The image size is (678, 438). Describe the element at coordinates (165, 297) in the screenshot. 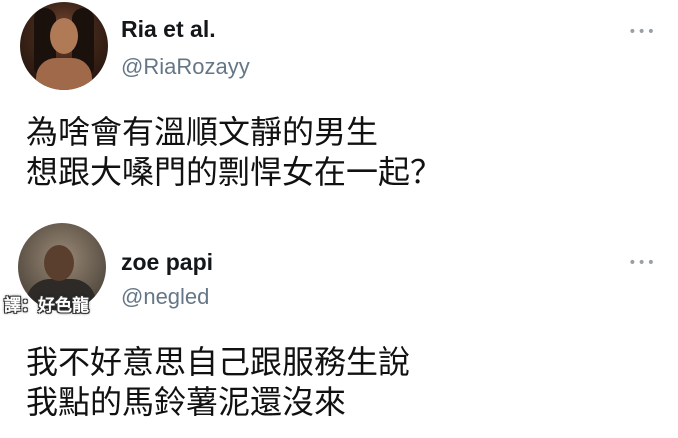

I see `user-handle: @negled` at that location.